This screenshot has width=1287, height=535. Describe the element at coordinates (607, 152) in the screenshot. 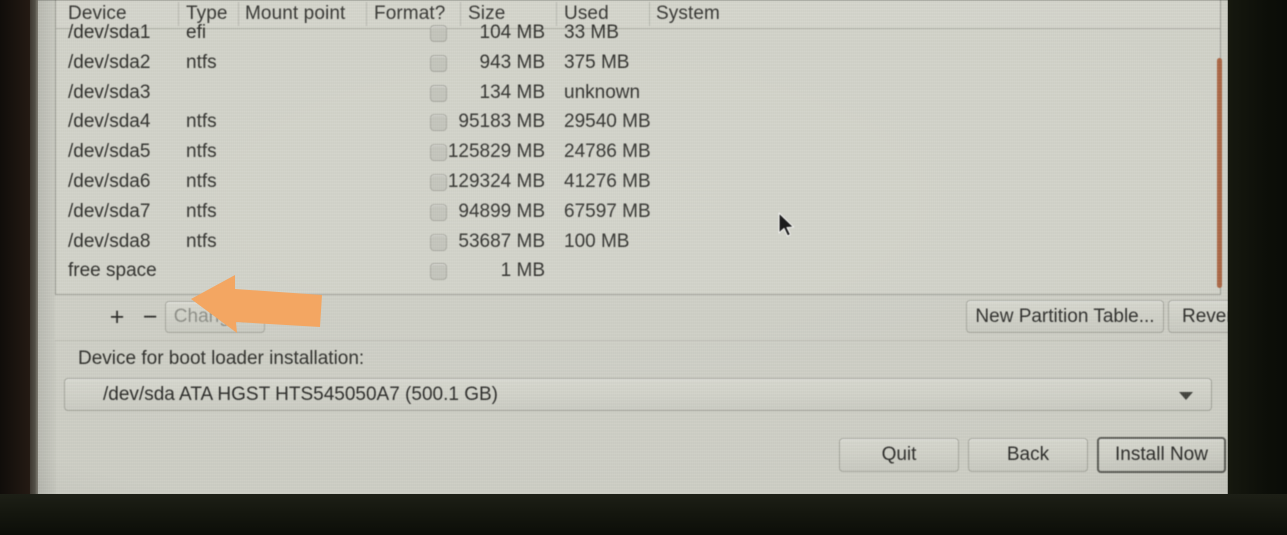

I see `cell-used: 24786 MB` at that location.